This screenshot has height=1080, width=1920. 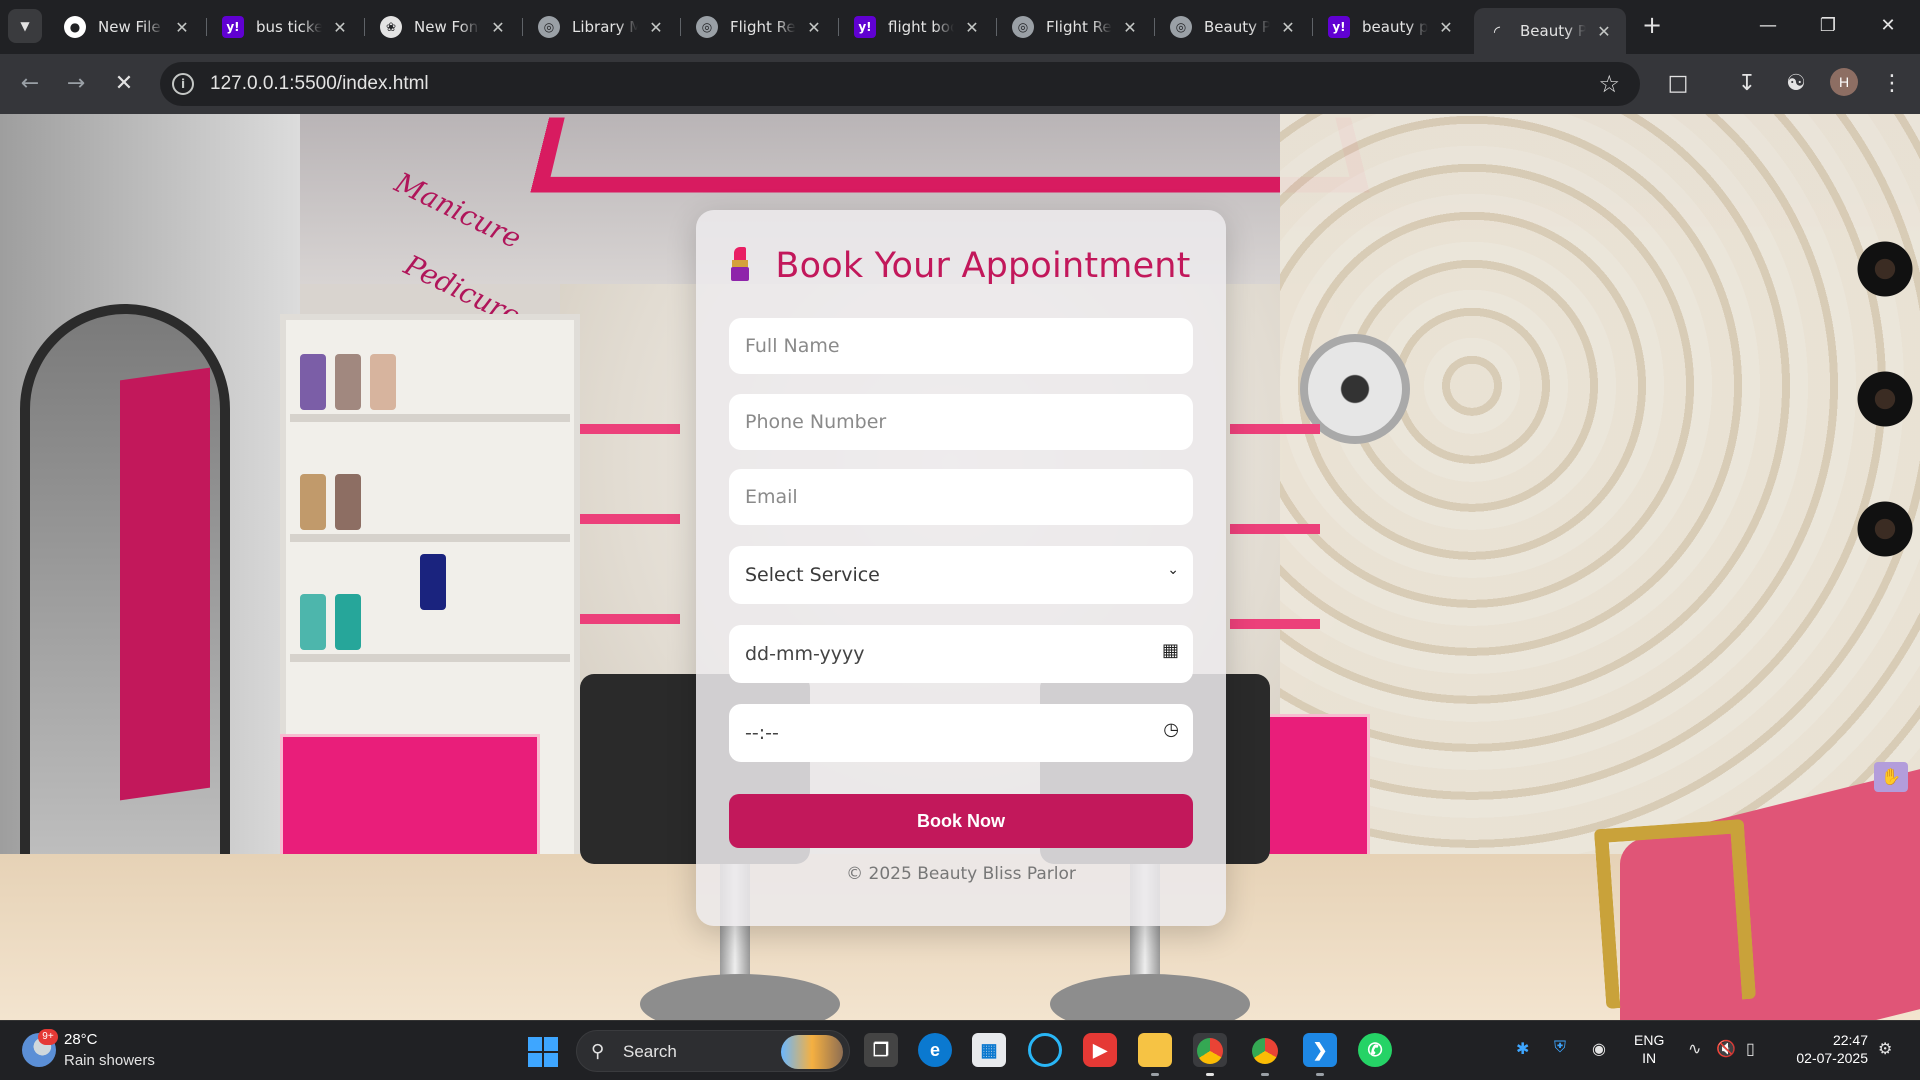 What do you see at coordinates (183, 84) in the screenshot?
I see `site-info-icon: i` at bounding box center [183, 84].